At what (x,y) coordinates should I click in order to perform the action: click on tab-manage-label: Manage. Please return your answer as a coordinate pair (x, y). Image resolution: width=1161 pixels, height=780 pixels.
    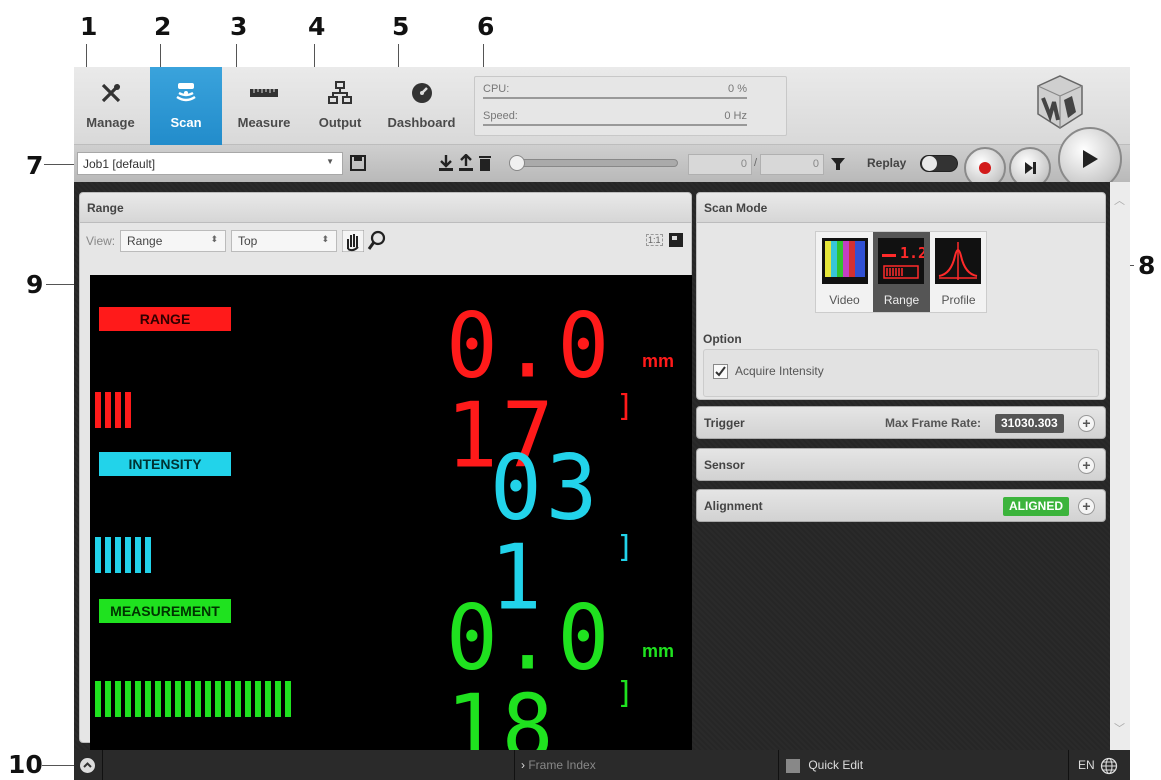
    Looking at the image, I should click on (110, 122).